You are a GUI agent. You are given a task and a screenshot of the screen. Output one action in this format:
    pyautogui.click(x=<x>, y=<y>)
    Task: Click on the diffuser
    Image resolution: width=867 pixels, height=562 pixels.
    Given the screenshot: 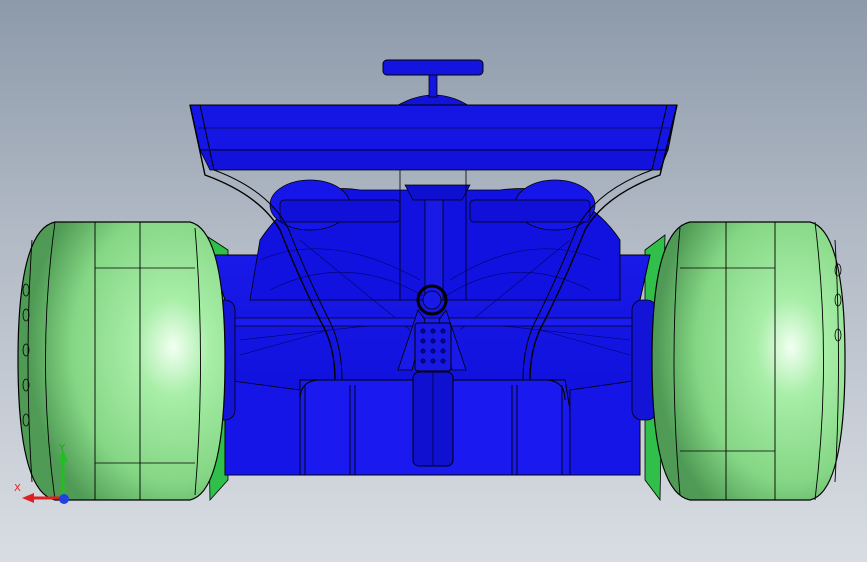 What is the action you would take?
    pyautogui.click(x=435, y=423)
    